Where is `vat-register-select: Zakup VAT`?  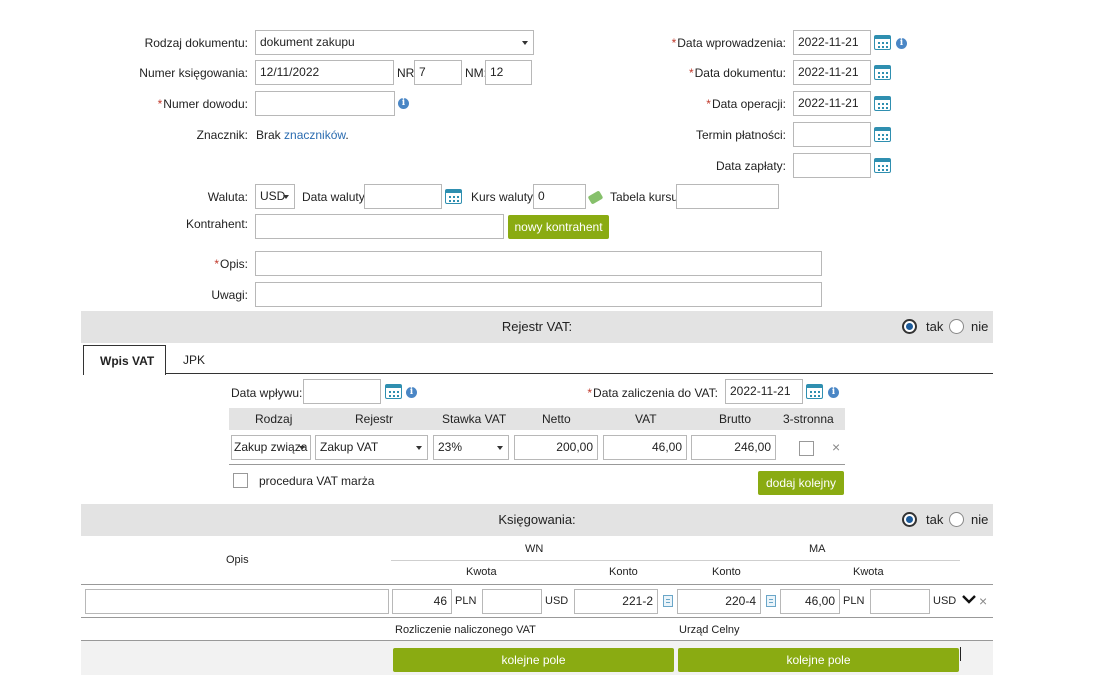 vat-register-select: Zakup VAT is located at coordinates (371, 447).